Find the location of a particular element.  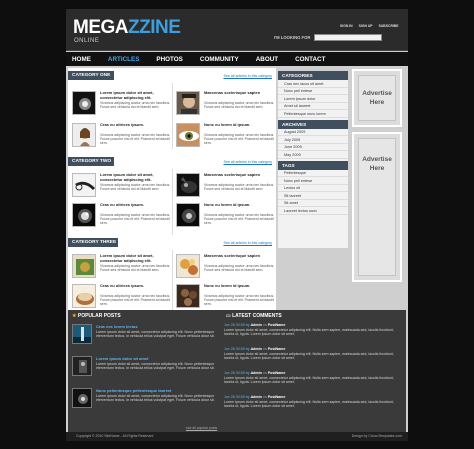

nav-home: HOME is located at coordinates (81, 59).